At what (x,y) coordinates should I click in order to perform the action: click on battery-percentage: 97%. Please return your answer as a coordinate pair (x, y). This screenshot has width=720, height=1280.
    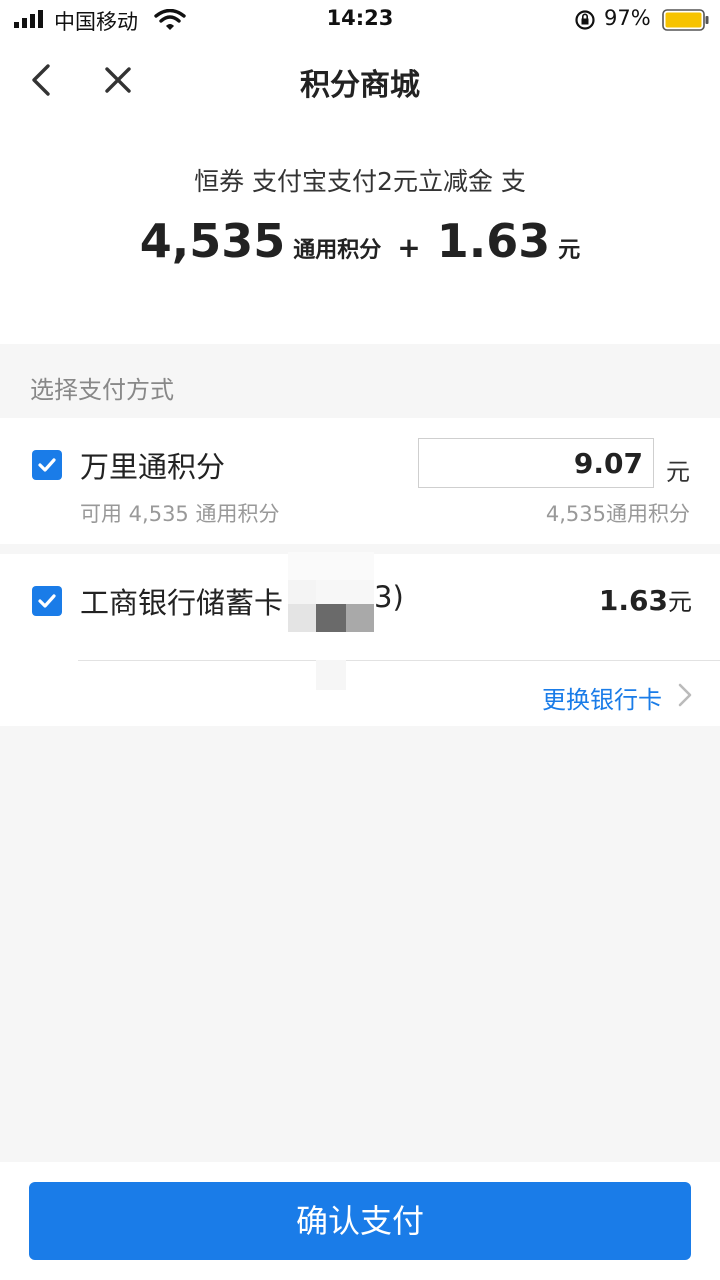
    Looking at the image, I should click on (627, 18).